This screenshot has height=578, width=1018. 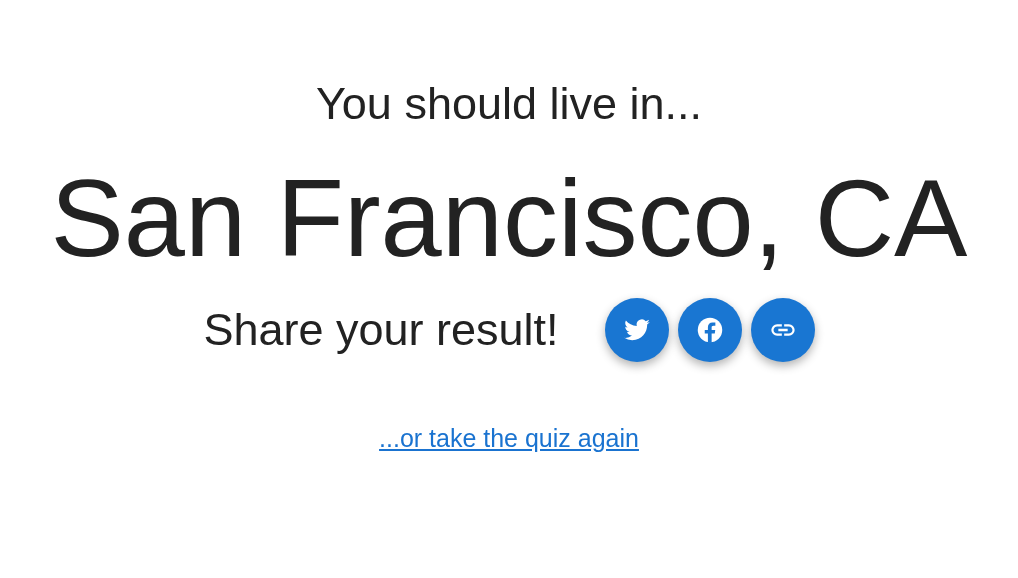 What do you see at coordinates (782, 330) in the screenshot?
I see `link-share-button` at bounding box center [782, 330].